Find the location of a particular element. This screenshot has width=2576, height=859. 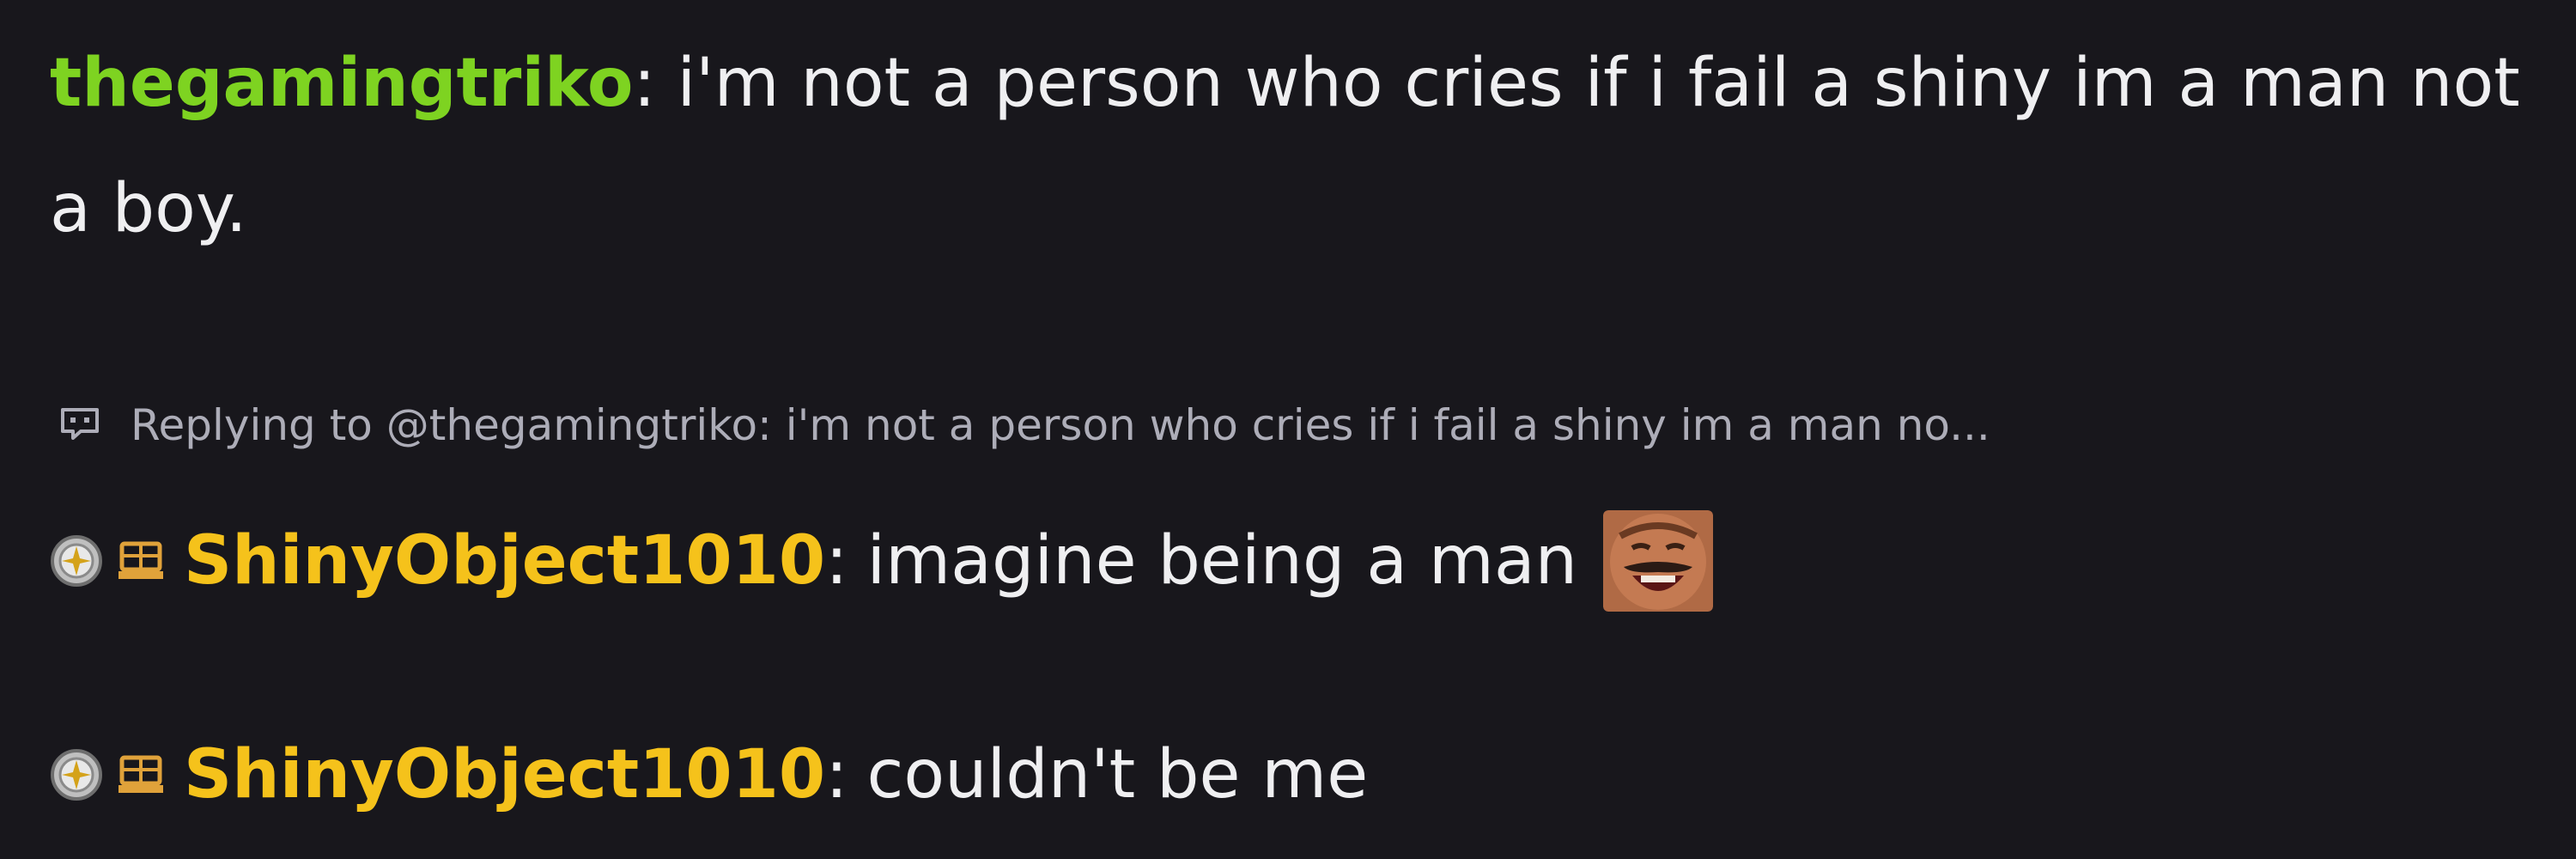

reply-bubble-icon is located at coordinates (80, 423).